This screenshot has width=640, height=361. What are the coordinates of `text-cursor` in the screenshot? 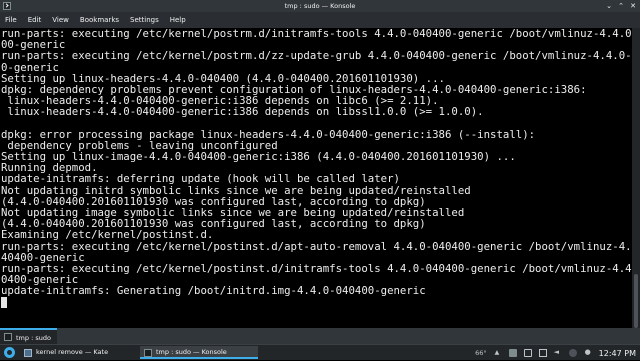 It's located at (4, 302).